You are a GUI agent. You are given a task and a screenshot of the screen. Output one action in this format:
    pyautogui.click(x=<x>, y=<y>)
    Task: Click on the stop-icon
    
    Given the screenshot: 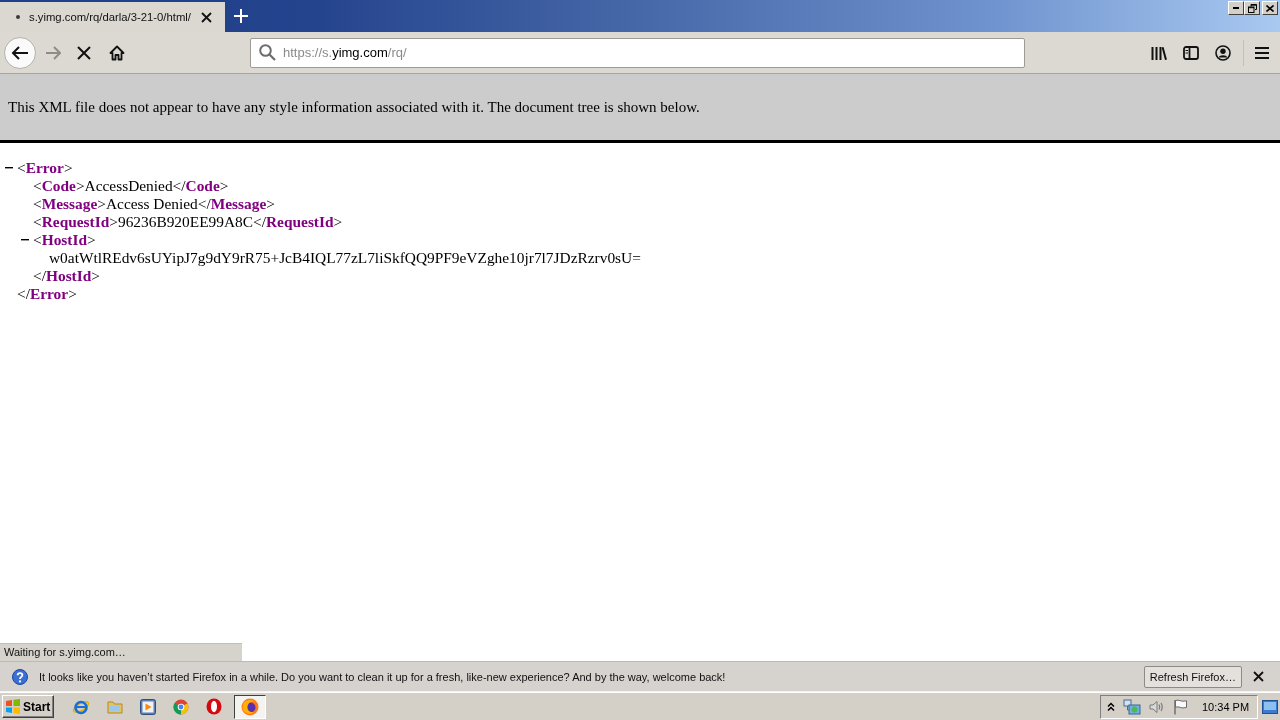 What is the action you would take?
    pyautogui.click(x=84, y=52)
    